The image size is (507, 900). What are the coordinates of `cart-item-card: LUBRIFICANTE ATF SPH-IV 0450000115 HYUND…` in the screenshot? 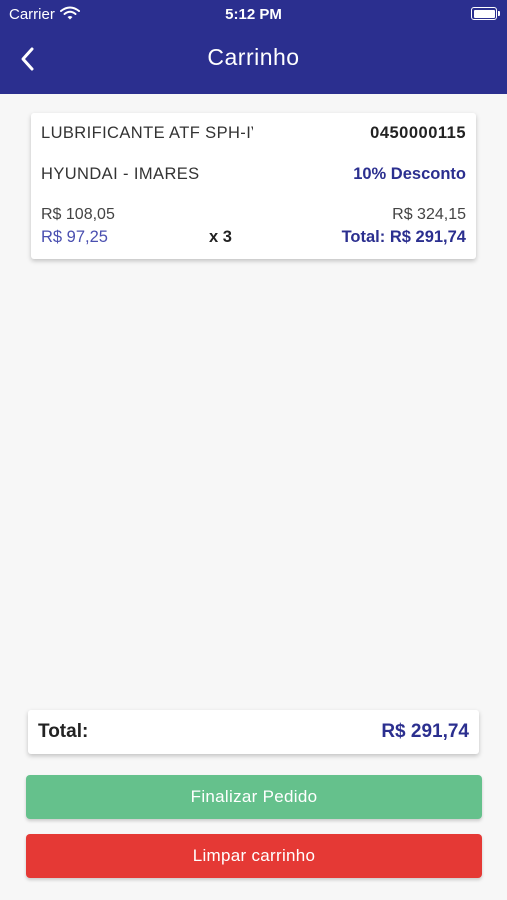 It's located at (253, 186).